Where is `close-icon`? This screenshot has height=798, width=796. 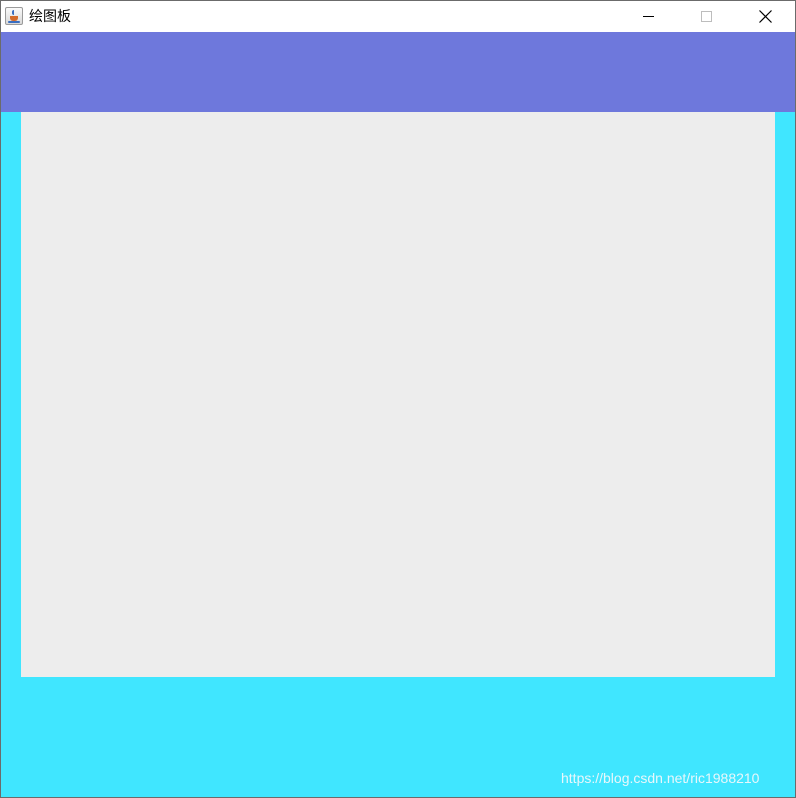
close-icon is located at coordinates (765, 16).